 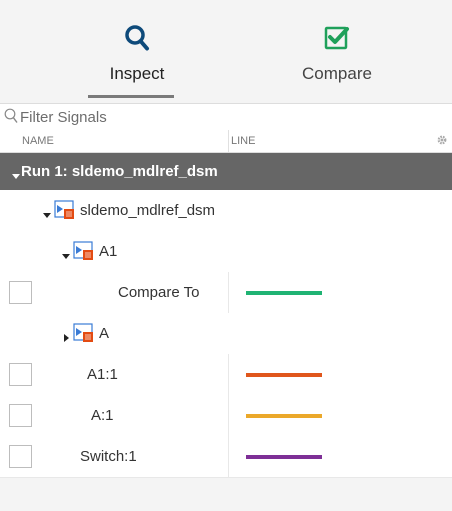 I want to click on tree-item-label: sldemo_mdlref_dsm, so click(x=148, y=210).